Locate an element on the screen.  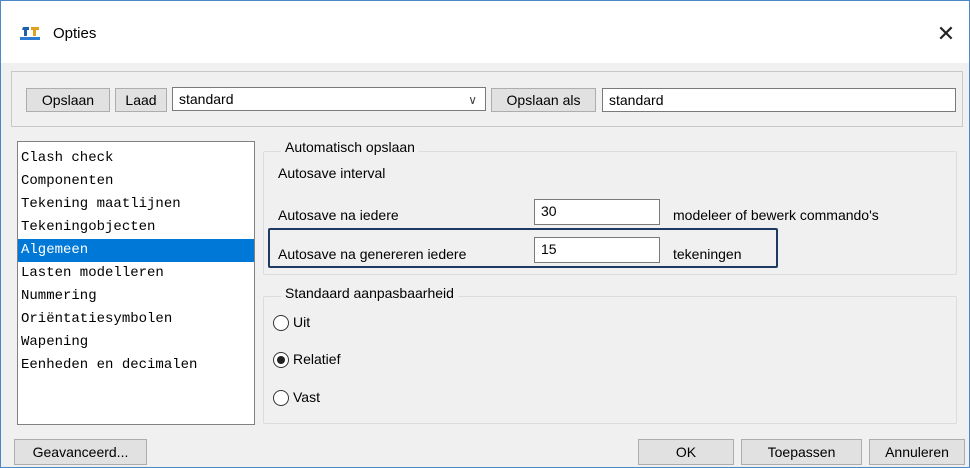
save-as-name-input: standard is located at coordinates (779, 100).